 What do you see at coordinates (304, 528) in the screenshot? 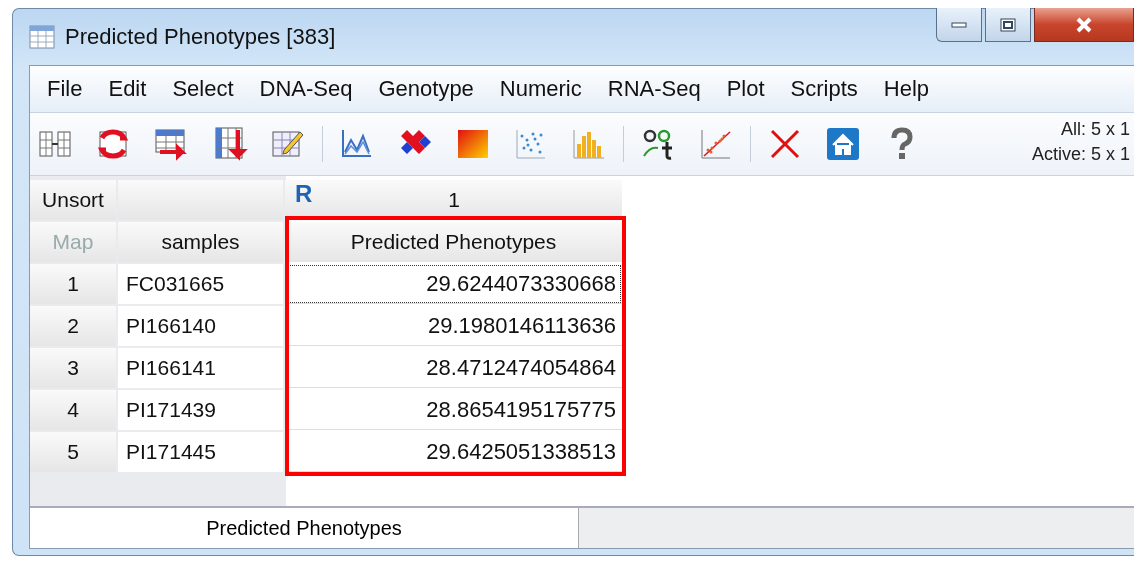
I see `sheet-tab: Predicted Phenotypes` at bounding box center [304, 528].